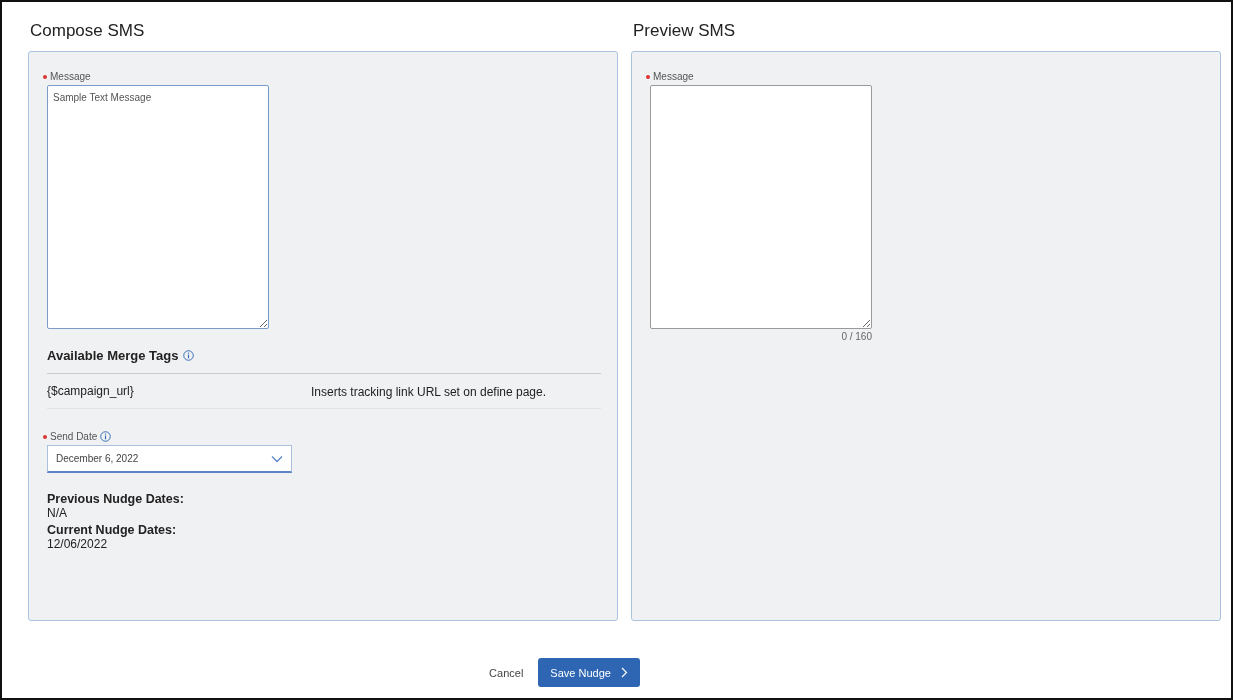 The image size is (1233, 700). Describe the element at coordinates (78, 544) in the screenshot. I see `info-value: 12/06/2022` at that location.